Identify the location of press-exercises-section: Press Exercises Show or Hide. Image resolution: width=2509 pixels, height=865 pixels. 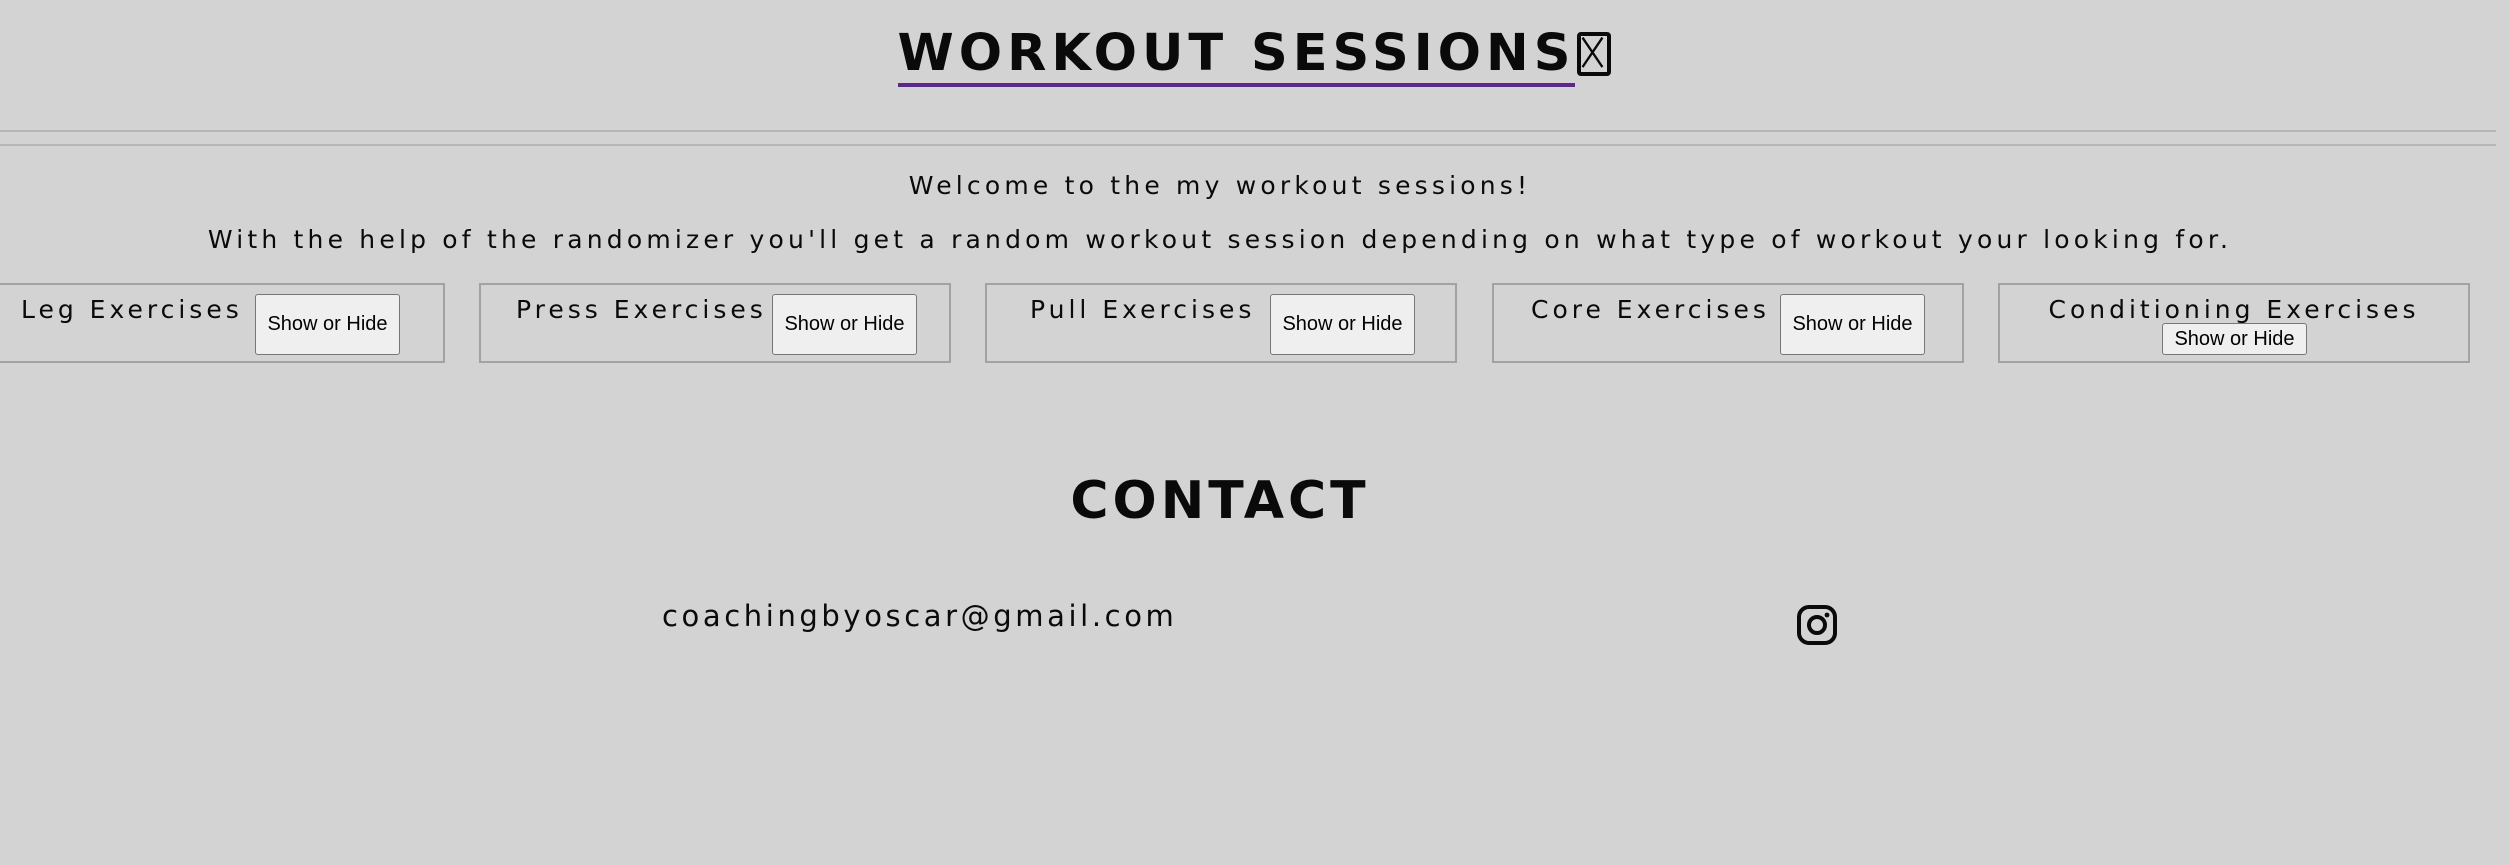
(715, 323).